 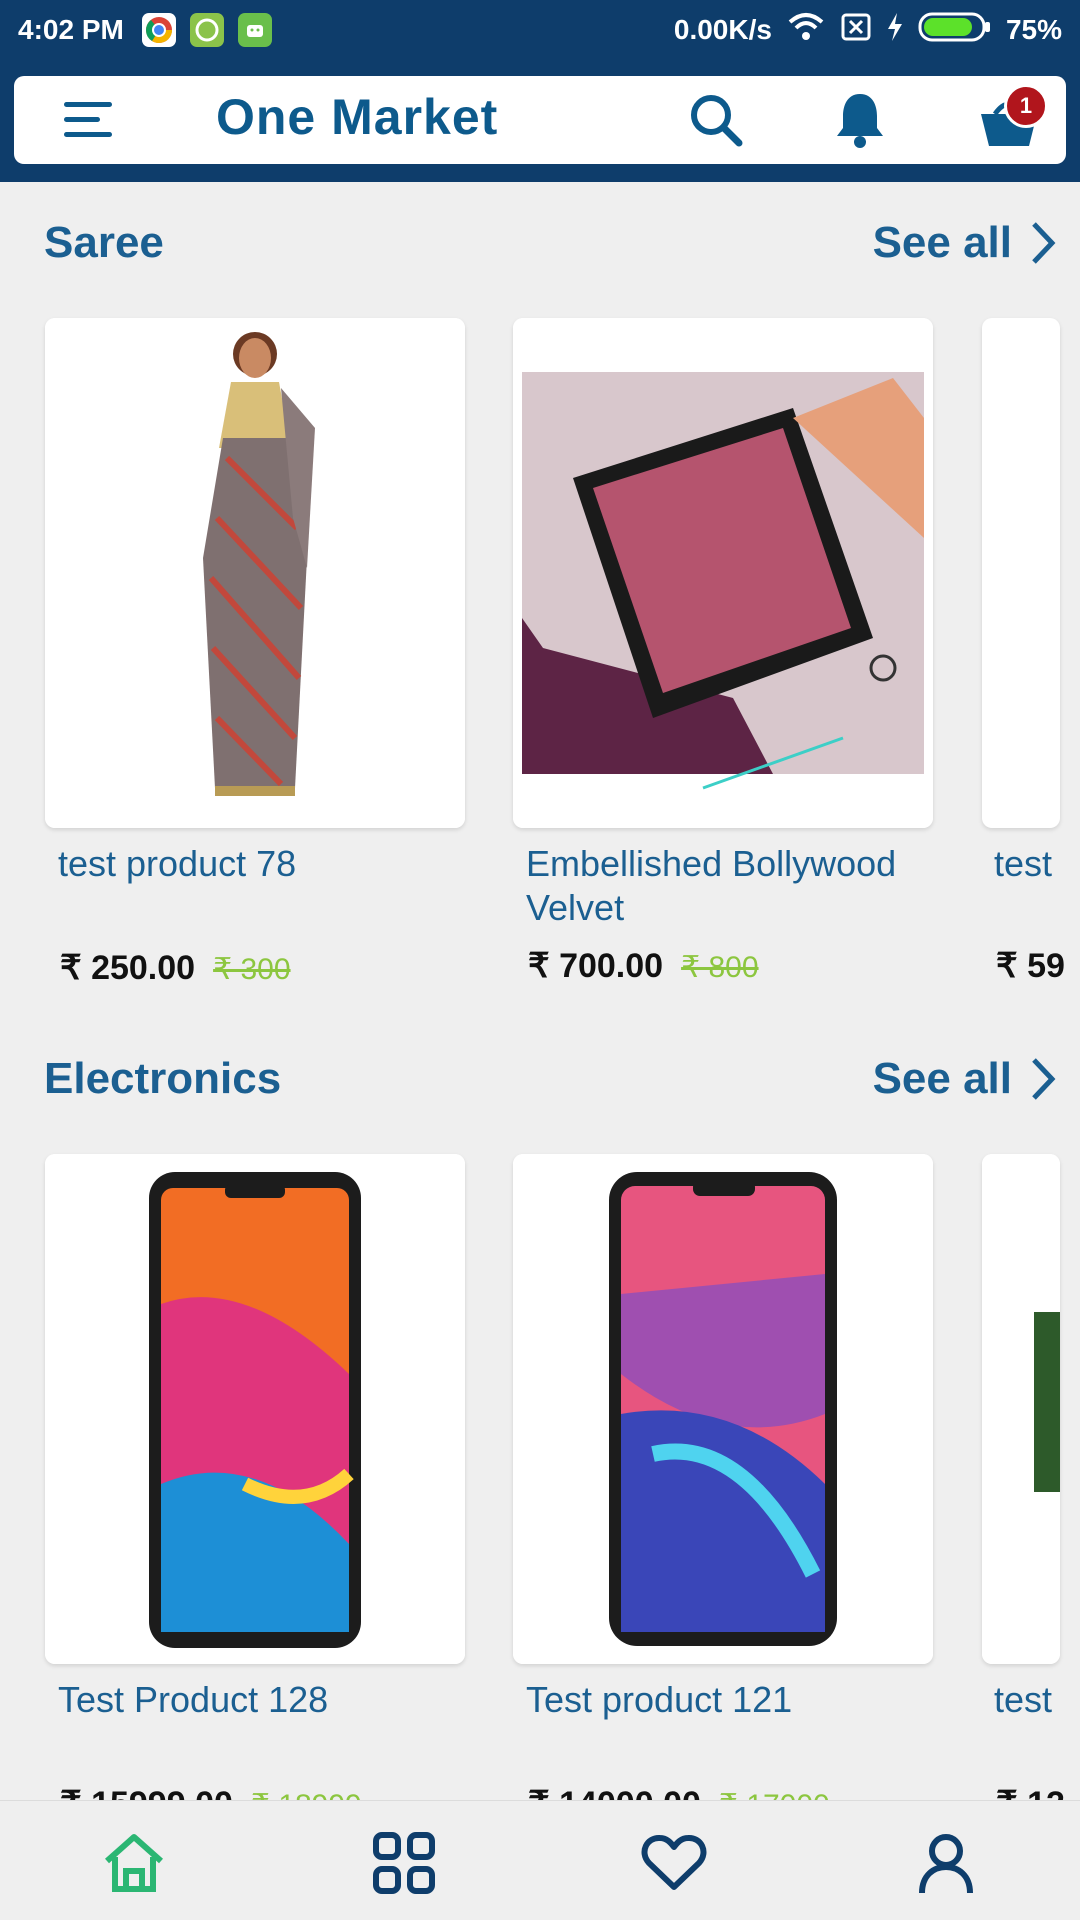 I want to click on android-icon, so click(x=254, y=30).